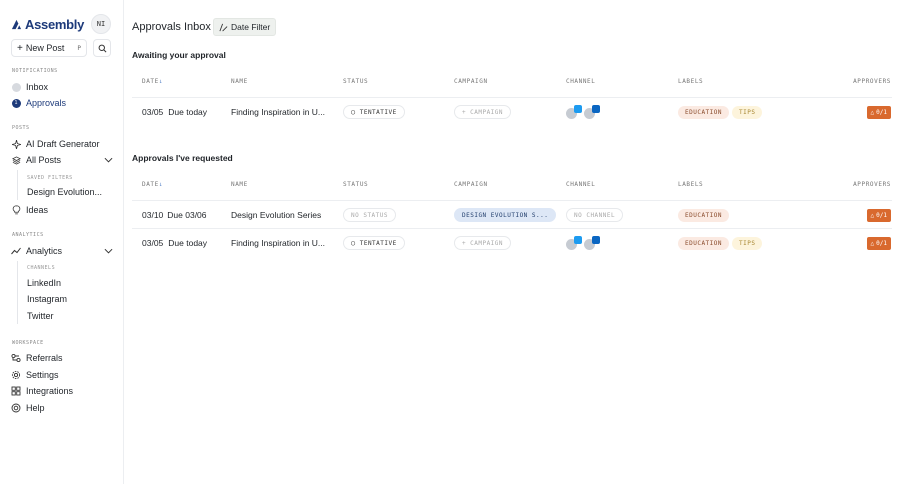 This screenshot has height=484, width=900. Describe the element at coordinates (62, 391) in the screenshot. I see `sidebar-item-integrations: Integrations` at that location.